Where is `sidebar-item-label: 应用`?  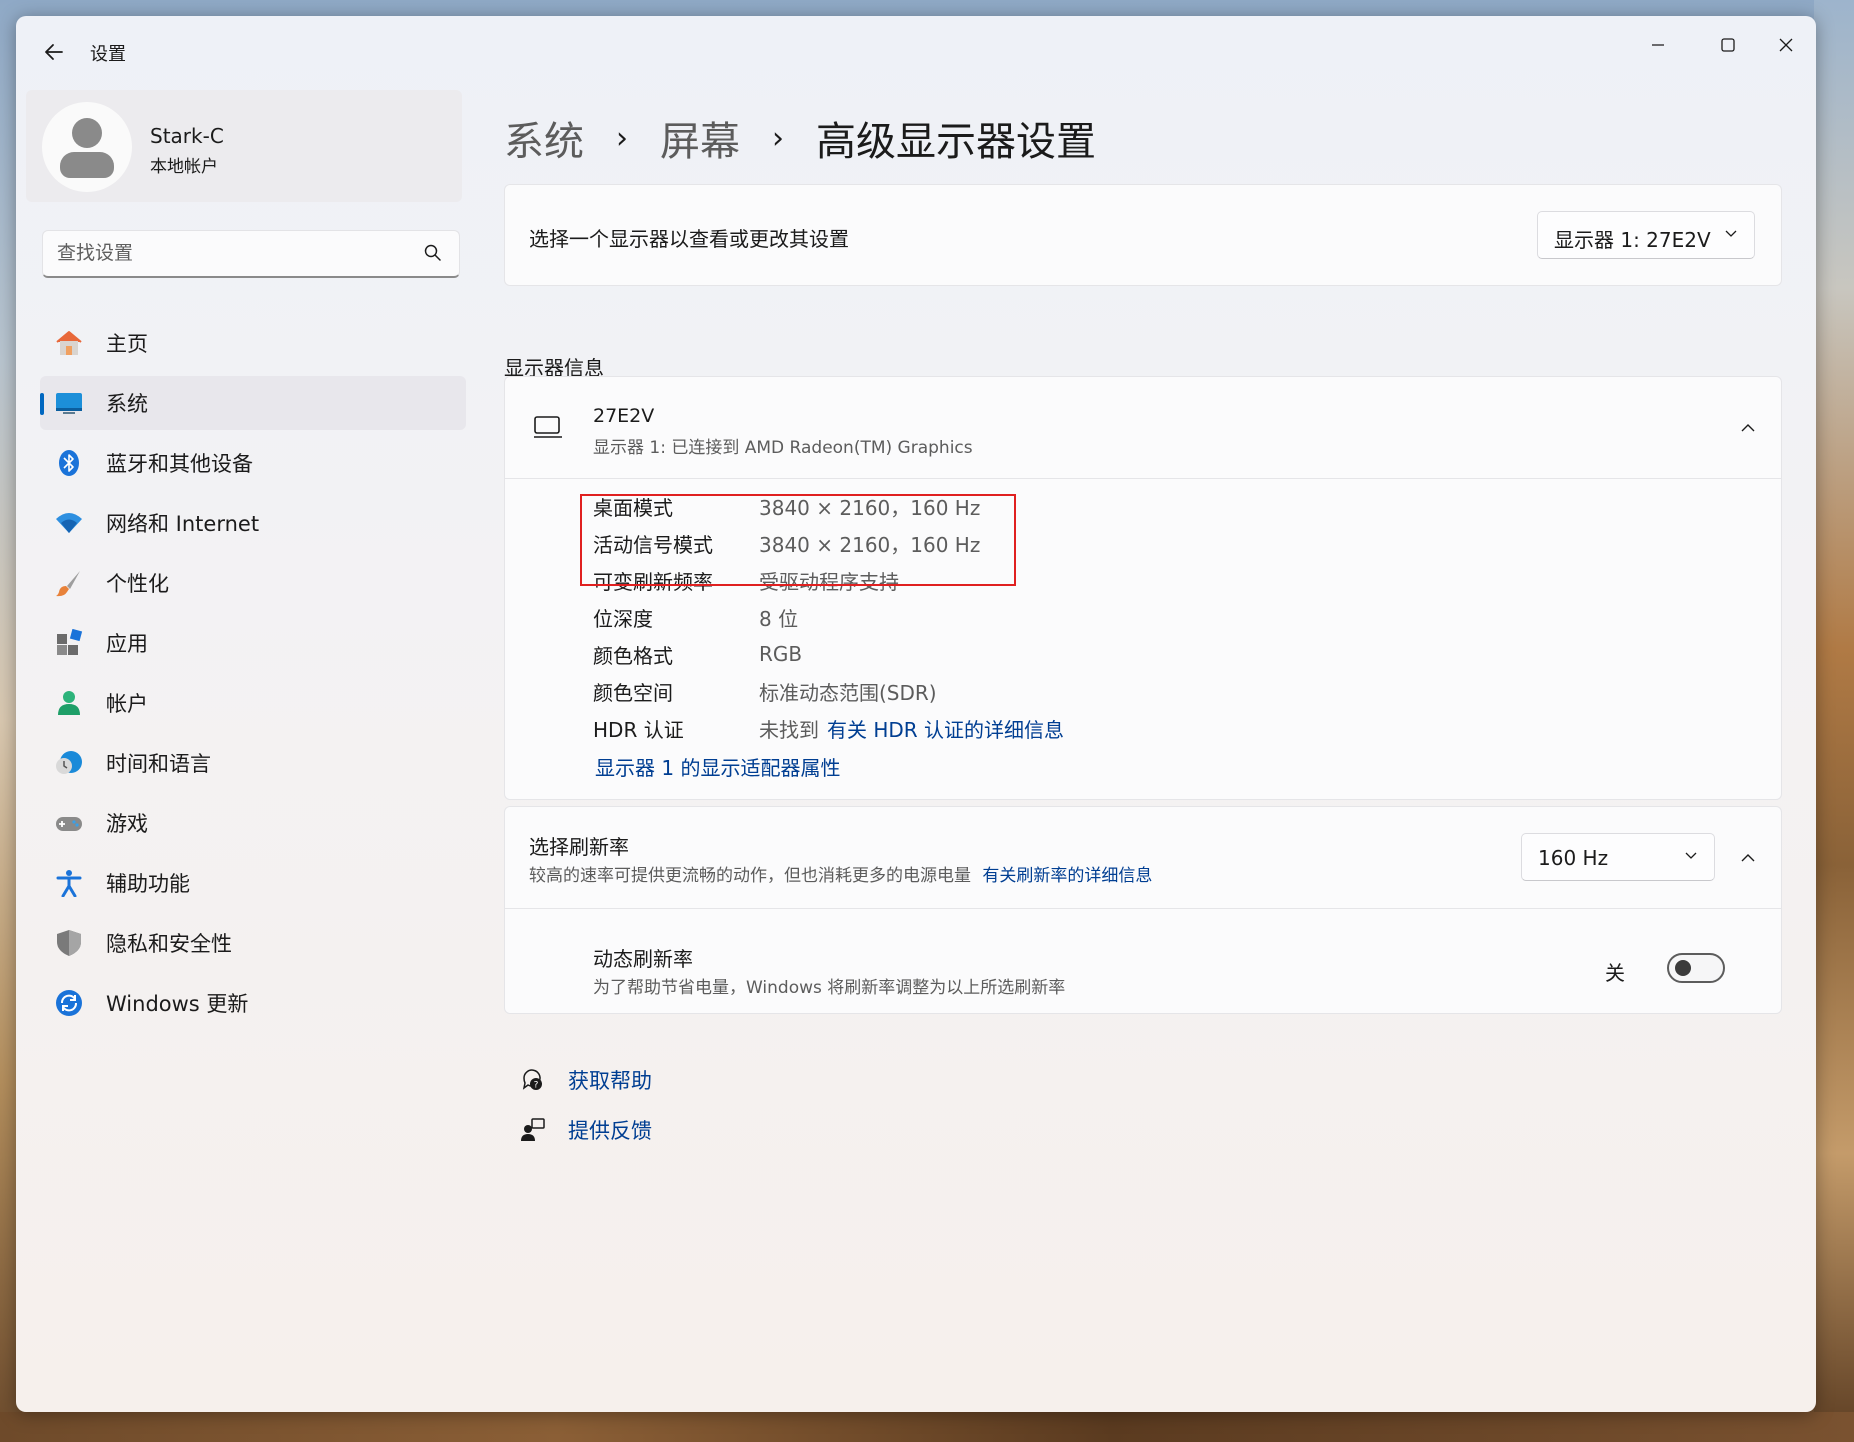
sidebar-item-label: 应用 is located at coordinates (127, 644).